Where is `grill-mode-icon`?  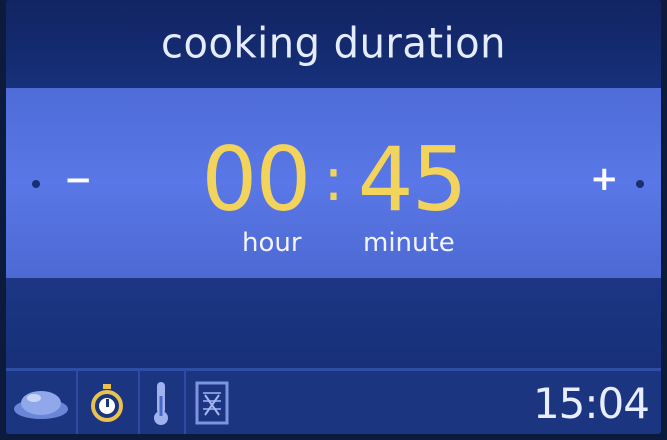 grill-mode-icon is located at coordinates (212, 402).